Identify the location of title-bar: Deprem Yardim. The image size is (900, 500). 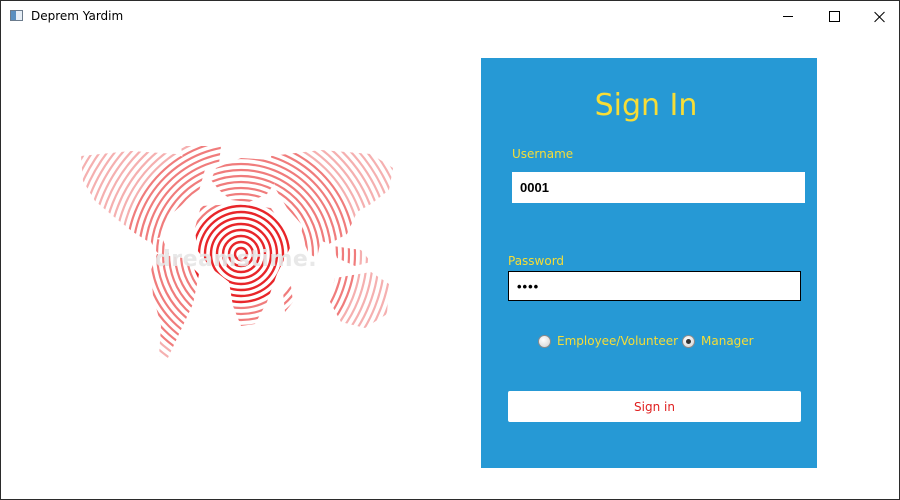
(450, 16).